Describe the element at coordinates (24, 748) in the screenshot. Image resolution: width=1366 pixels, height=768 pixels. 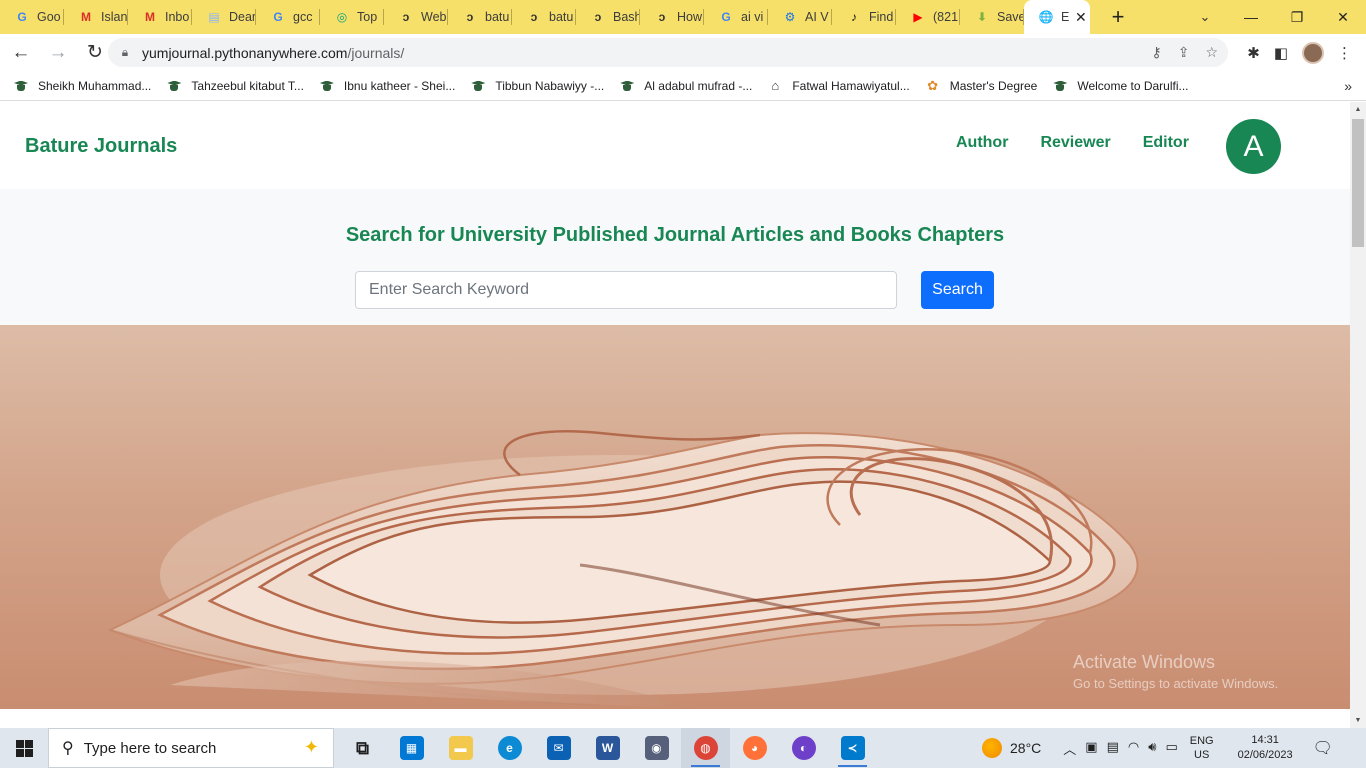
I see `start-button` at that location.